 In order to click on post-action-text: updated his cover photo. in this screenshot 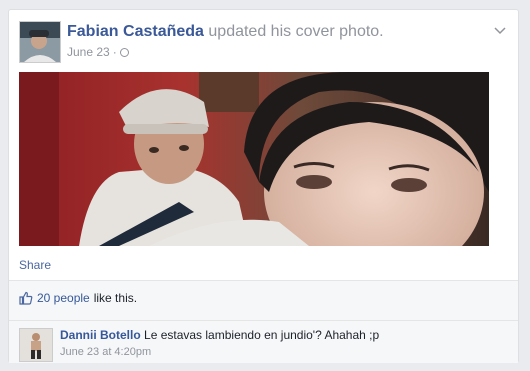, I will do `click(296, 31)`.